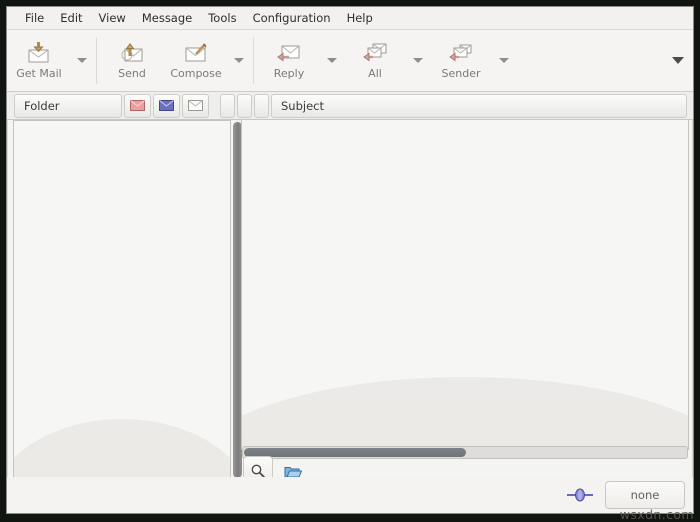 The image size is (700, 522). Describe the element at coordinates (39, 73) in the screenshot. I see `get-mail-label: Get Mail` at that location.